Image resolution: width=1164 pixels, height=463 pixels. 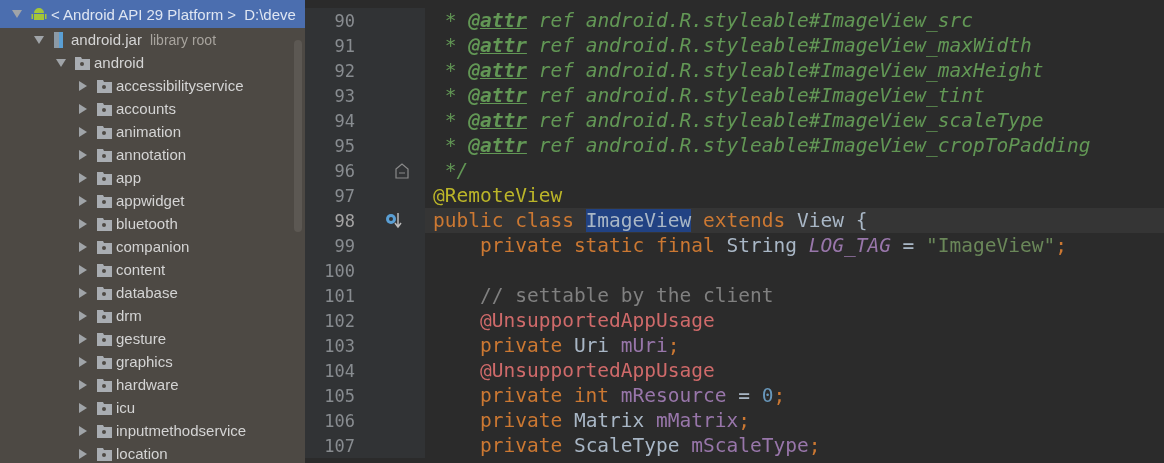 I want to click on tree-row: accessibilityservice, so click(x=152, y=85).